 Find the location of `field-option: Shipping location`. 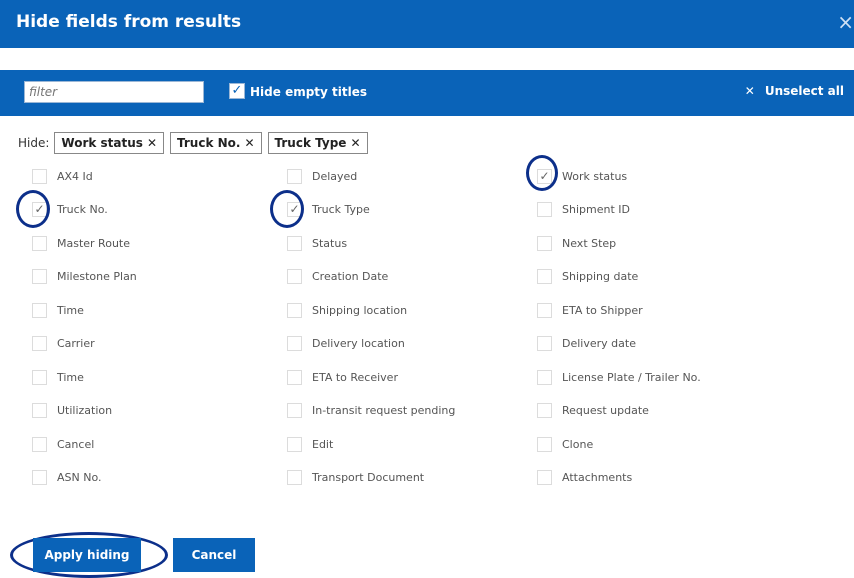

field-option: Shipping location is located at coordinates (347, 310).